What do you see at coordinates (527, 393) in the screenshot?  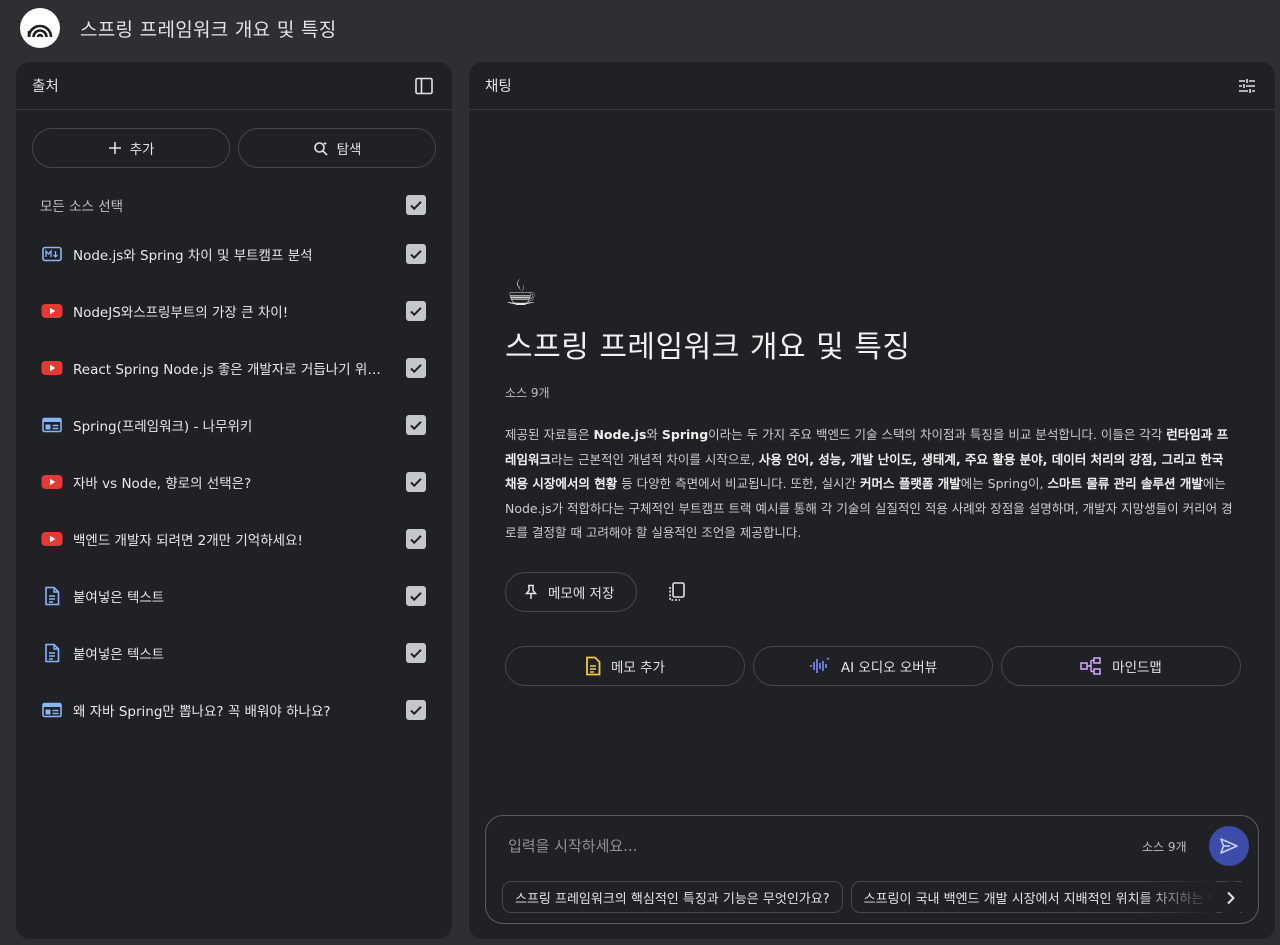 I see `source-count: 소스 9개` at bounding box center [527, 393].